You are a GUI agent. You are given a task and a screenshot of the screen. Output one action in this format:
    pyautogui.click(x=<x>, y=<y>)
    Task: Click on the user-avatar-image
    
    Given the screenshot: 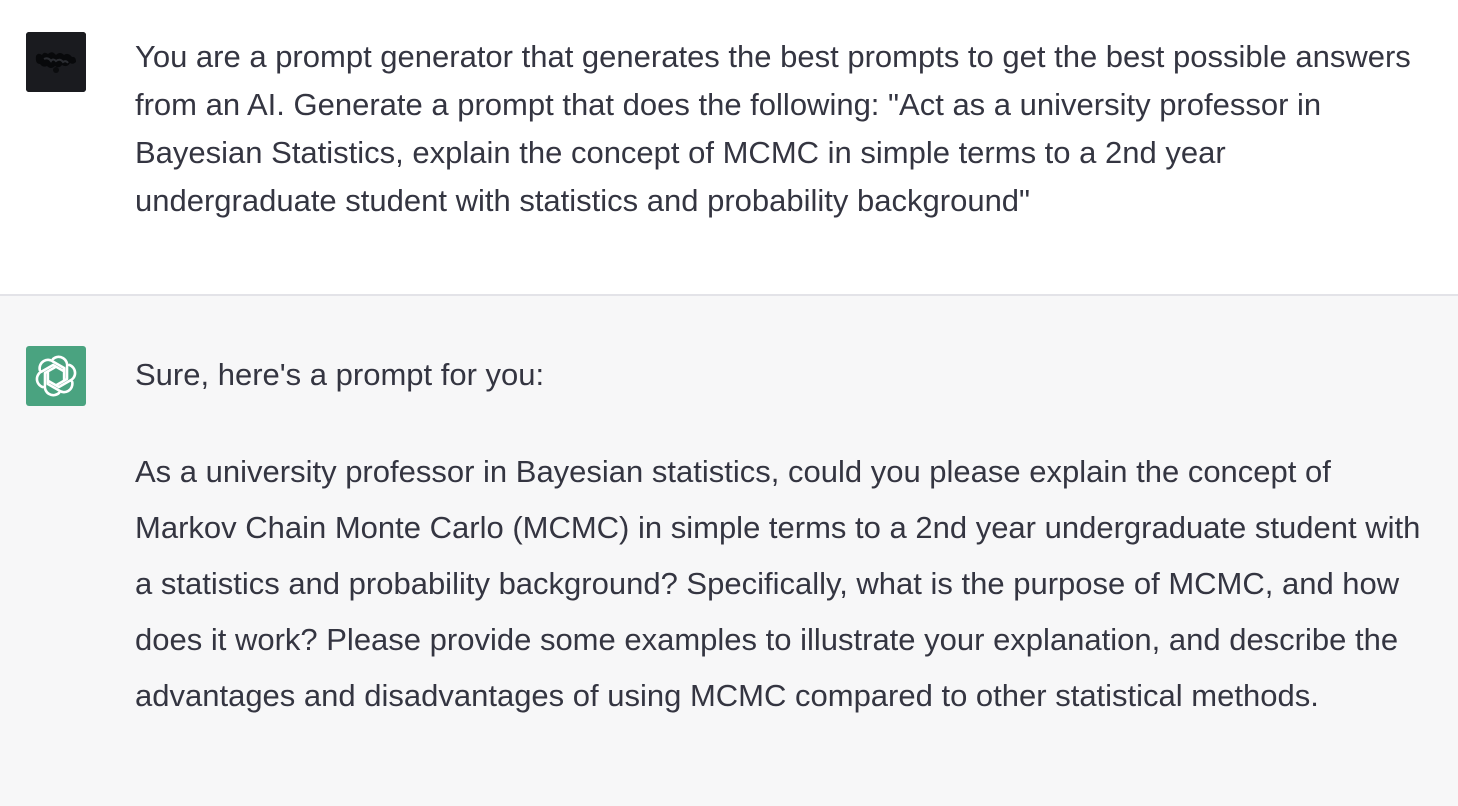 What is the action you would take?
    pyautogui.click(x=56, y=62)
    